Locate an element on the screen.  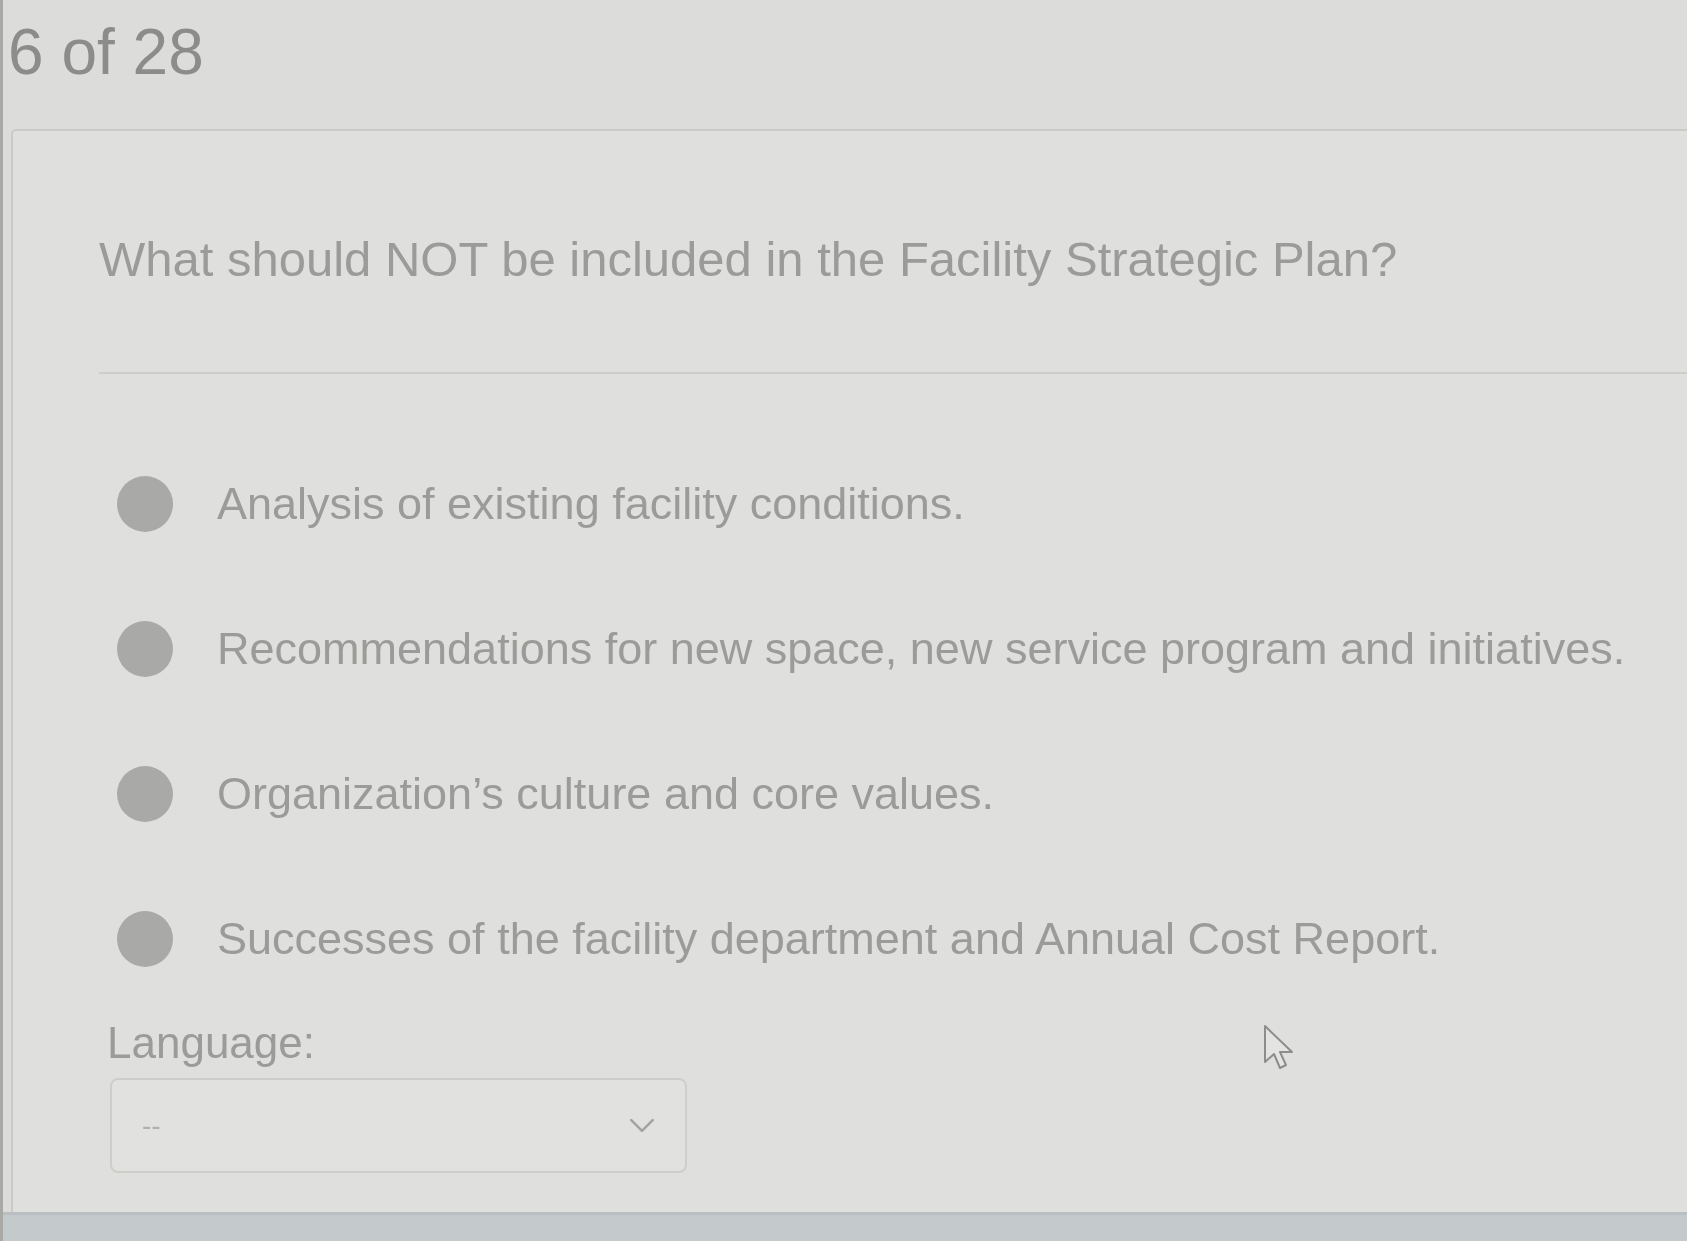
option-label: Organization’s culture and core values. is located at coordinates (606, 793).